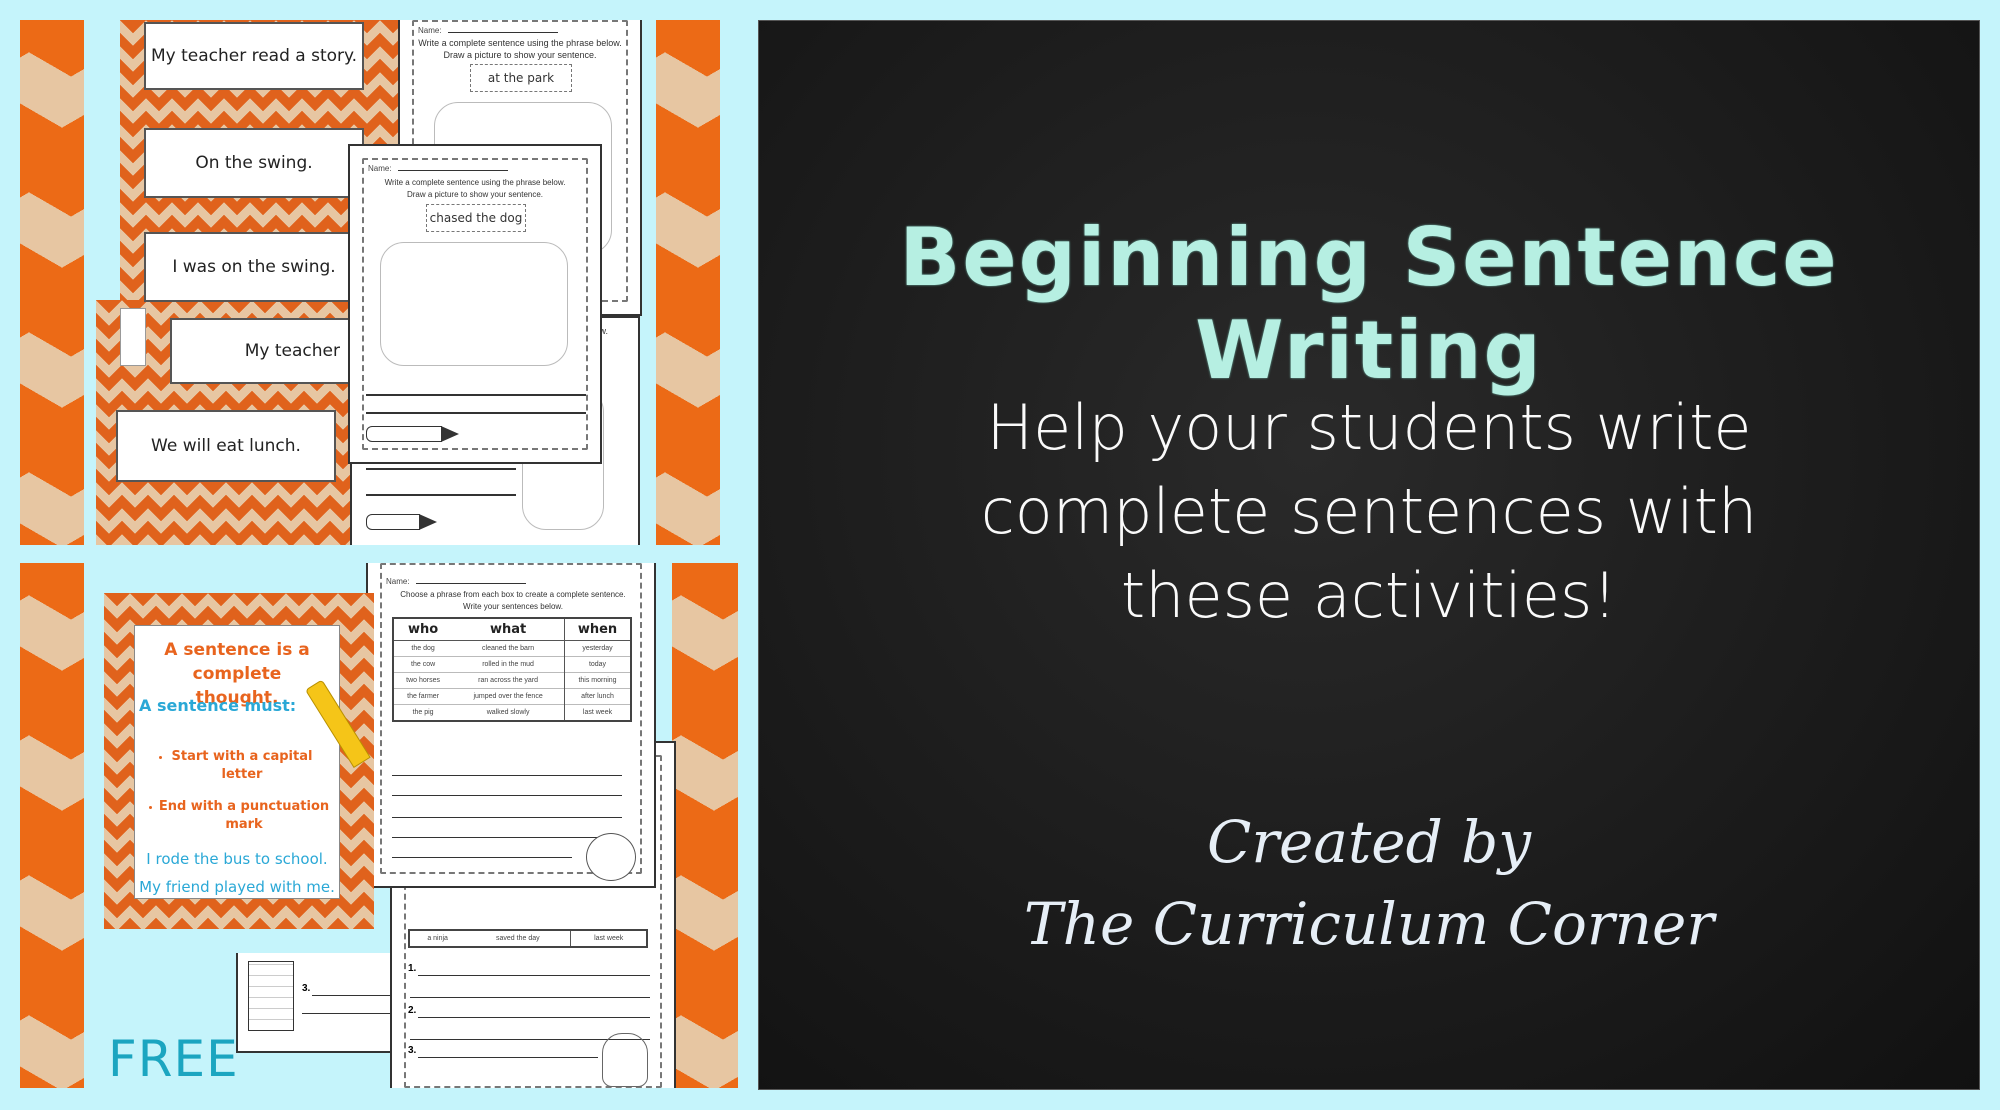 Image resolution: width=2000 pixels, height=1110 pixels. What do you see at coordinates (476, 218) in the screenshot?
I see `phrase-box: chased the dog` at bounding box center [476, 218].